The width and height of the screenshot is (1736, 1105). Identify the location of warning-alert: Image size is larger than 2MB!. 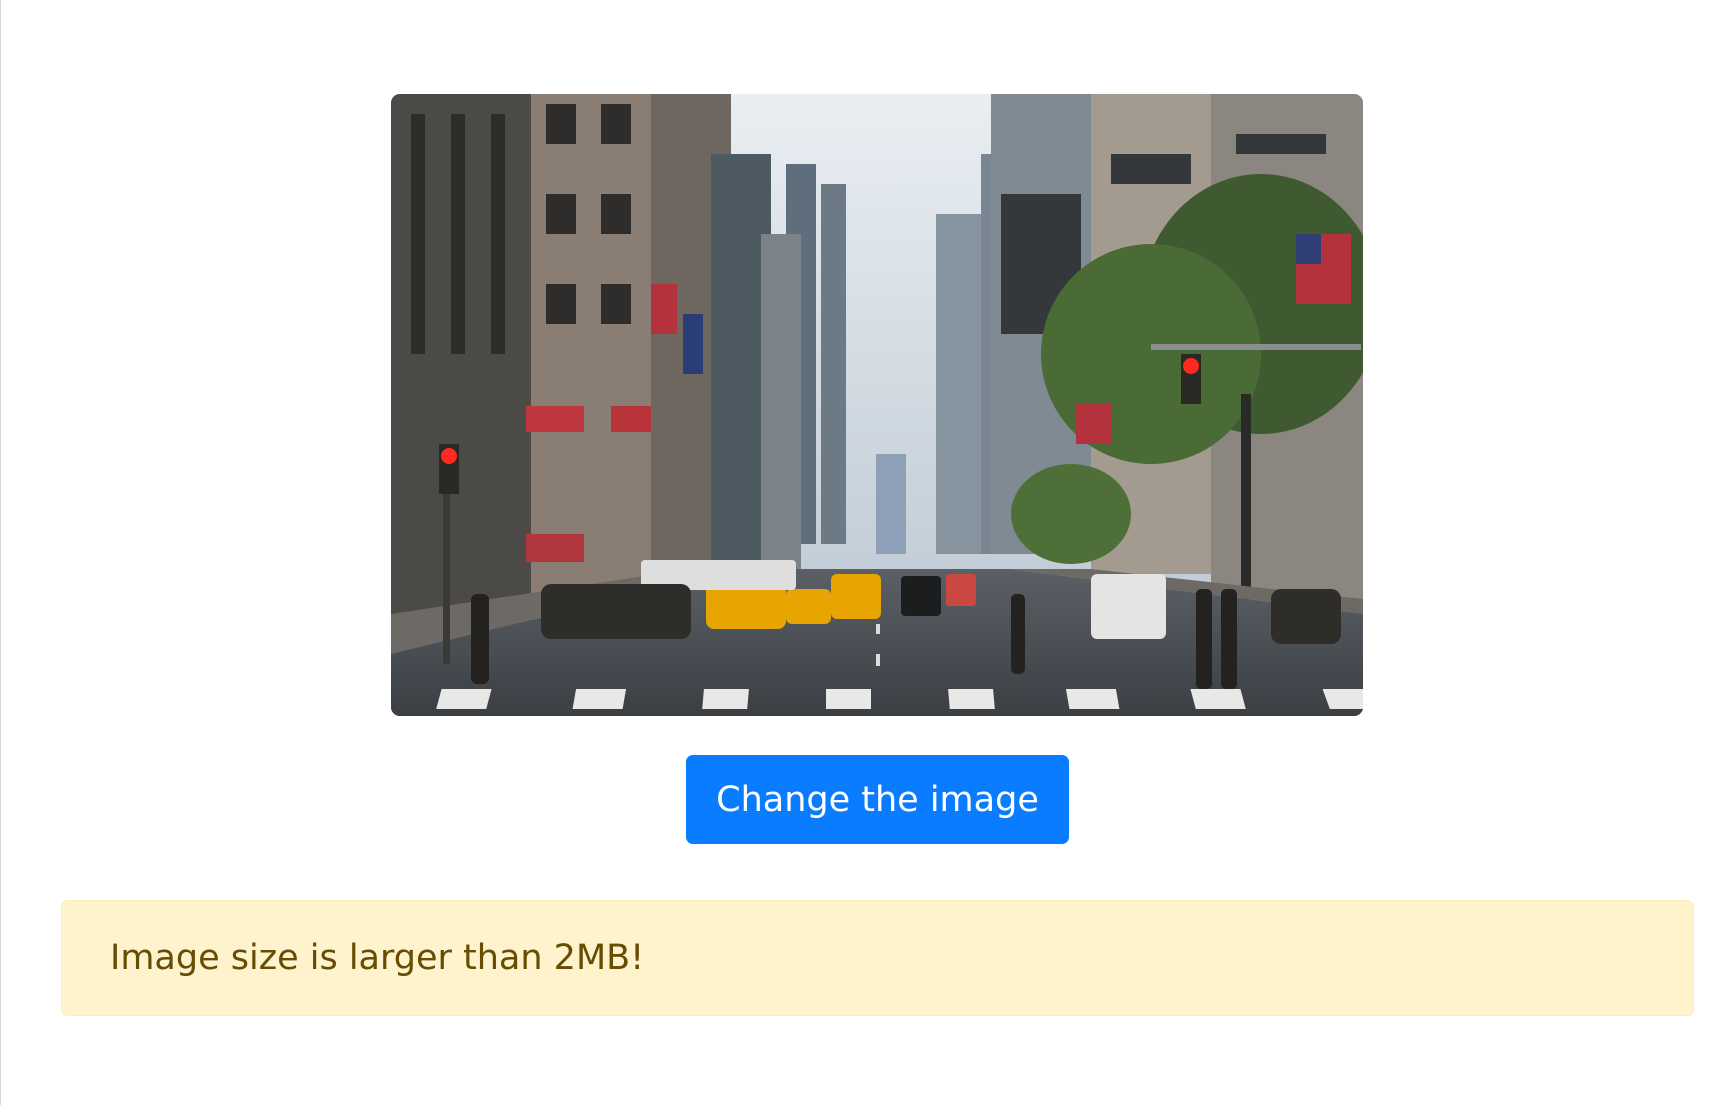
(877, 958).